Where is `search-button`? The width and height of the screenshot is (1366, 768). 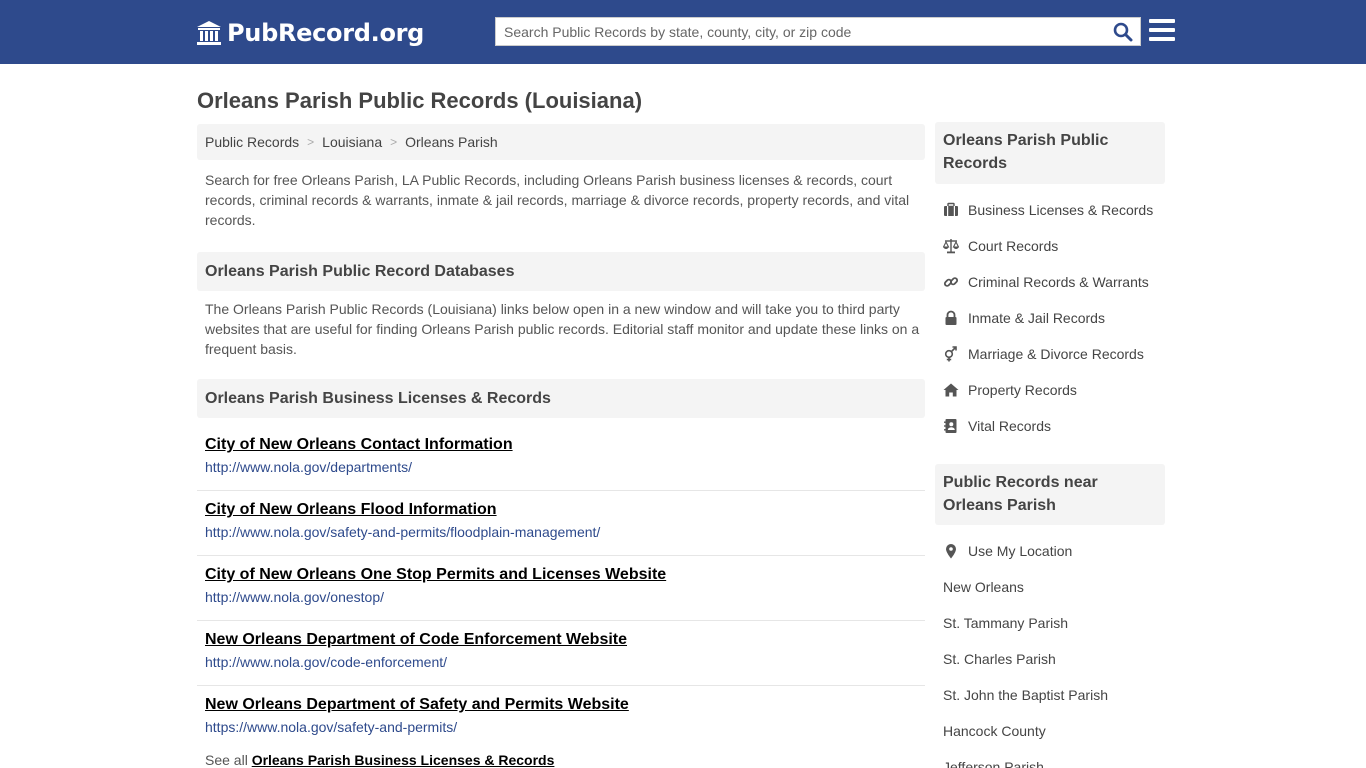
search-button is located at coordinates (1123, 31).